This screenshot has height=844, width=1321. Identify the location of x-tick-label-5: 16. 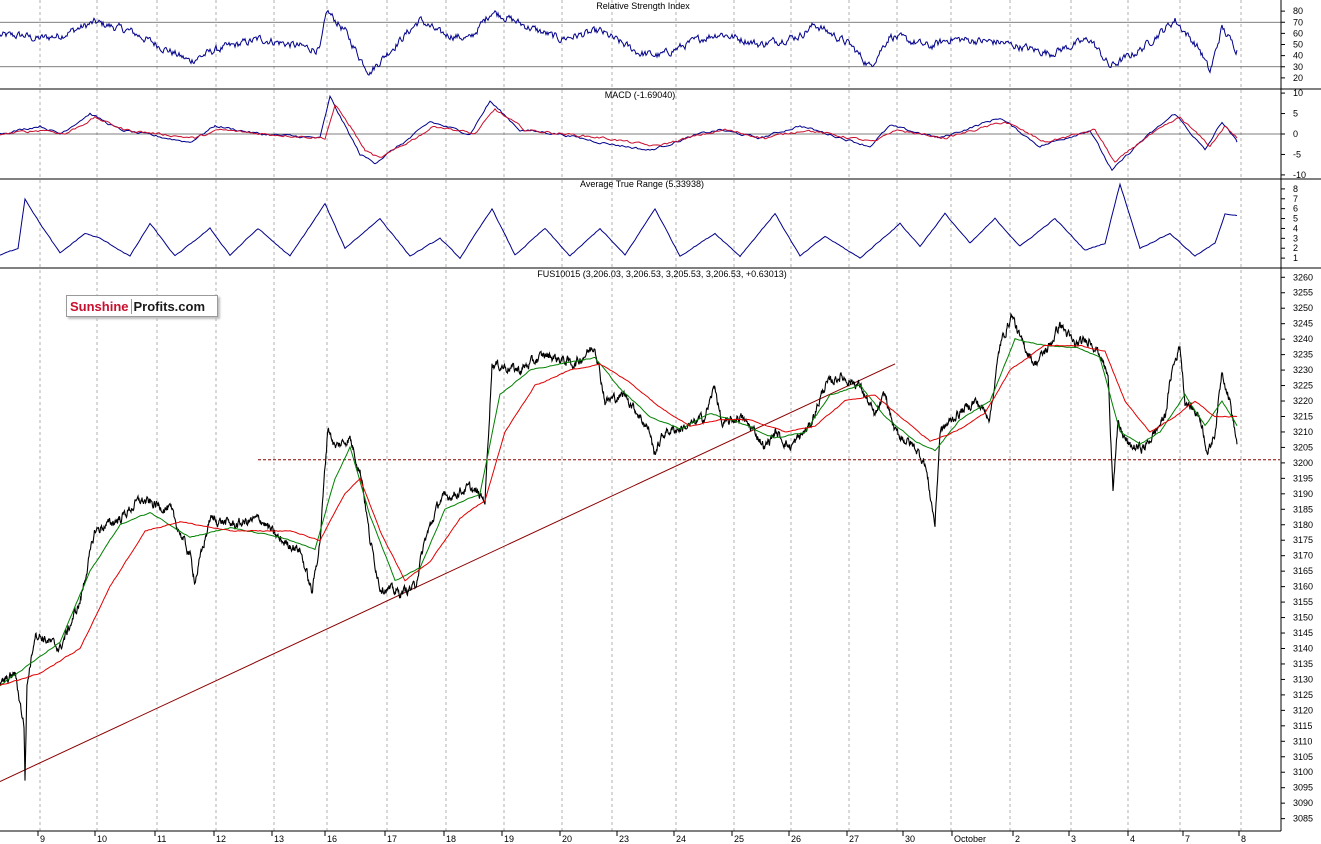
(332, 839).